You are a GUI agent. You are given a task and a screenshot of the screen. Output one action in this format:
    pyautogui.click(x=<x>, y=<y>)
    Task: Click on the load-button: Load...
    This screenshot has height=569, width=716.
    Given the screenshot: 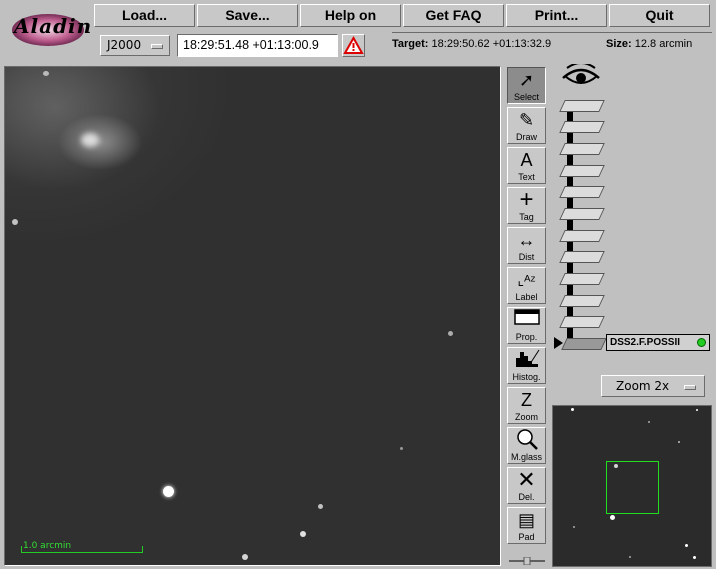 What is the action you would take?
    pyautogui.click(x=144, y=15)
    